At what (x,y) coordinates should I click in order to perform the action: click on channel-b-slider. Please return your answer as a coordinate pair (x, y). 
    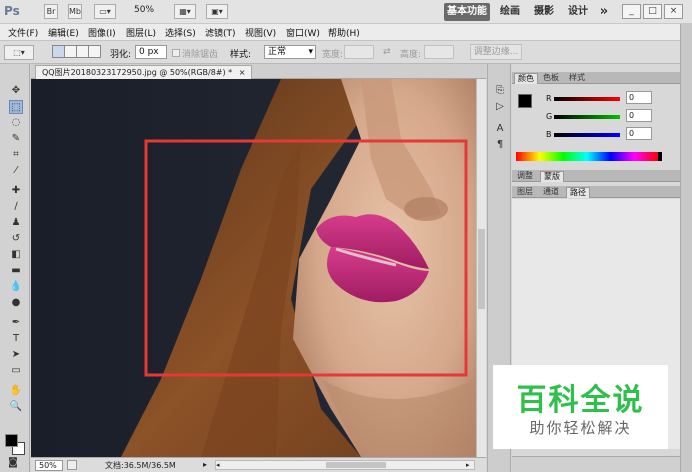
    Looking at the image, I should click on (587, 135).